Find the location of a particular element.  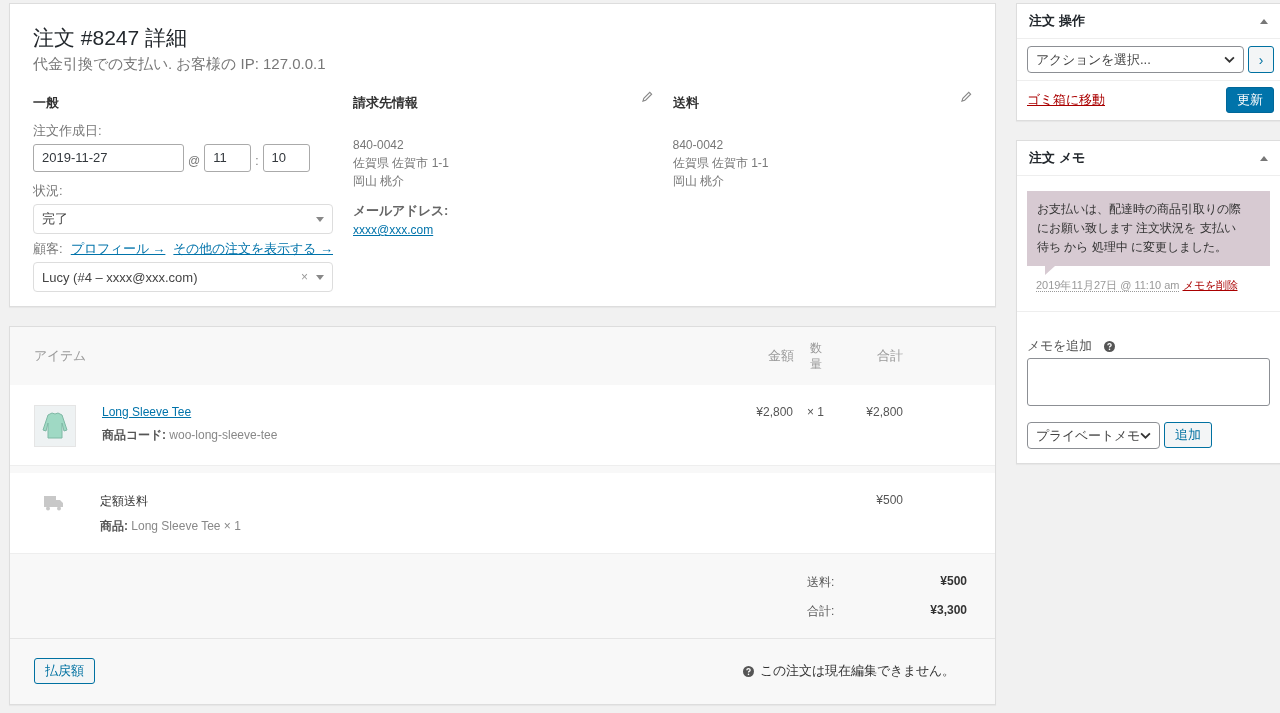

hour-field: 11 is located at coordinates (228, 158).